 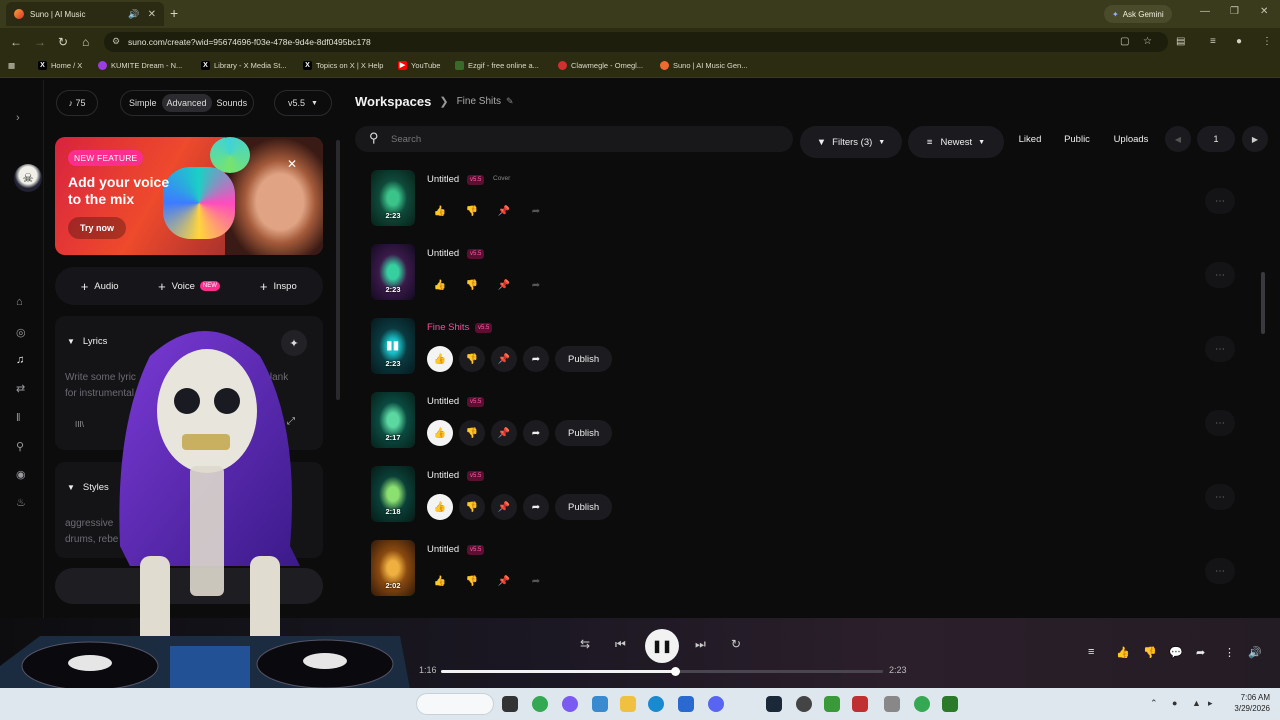 I want to click on edge-icon, so click(x=656, y=704).